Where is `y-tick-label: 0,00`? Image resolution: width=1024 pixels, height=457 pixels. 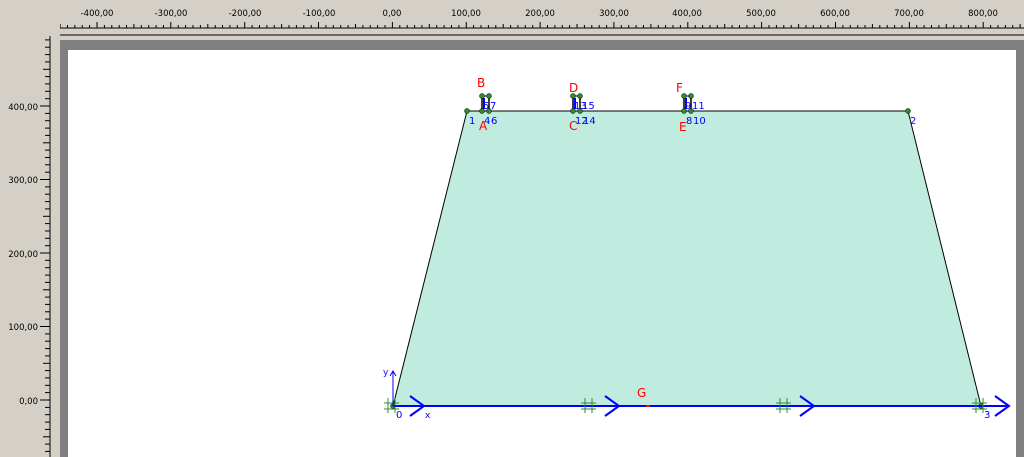 y-tick-label: 0,00 is located at coordinates (28, 402).